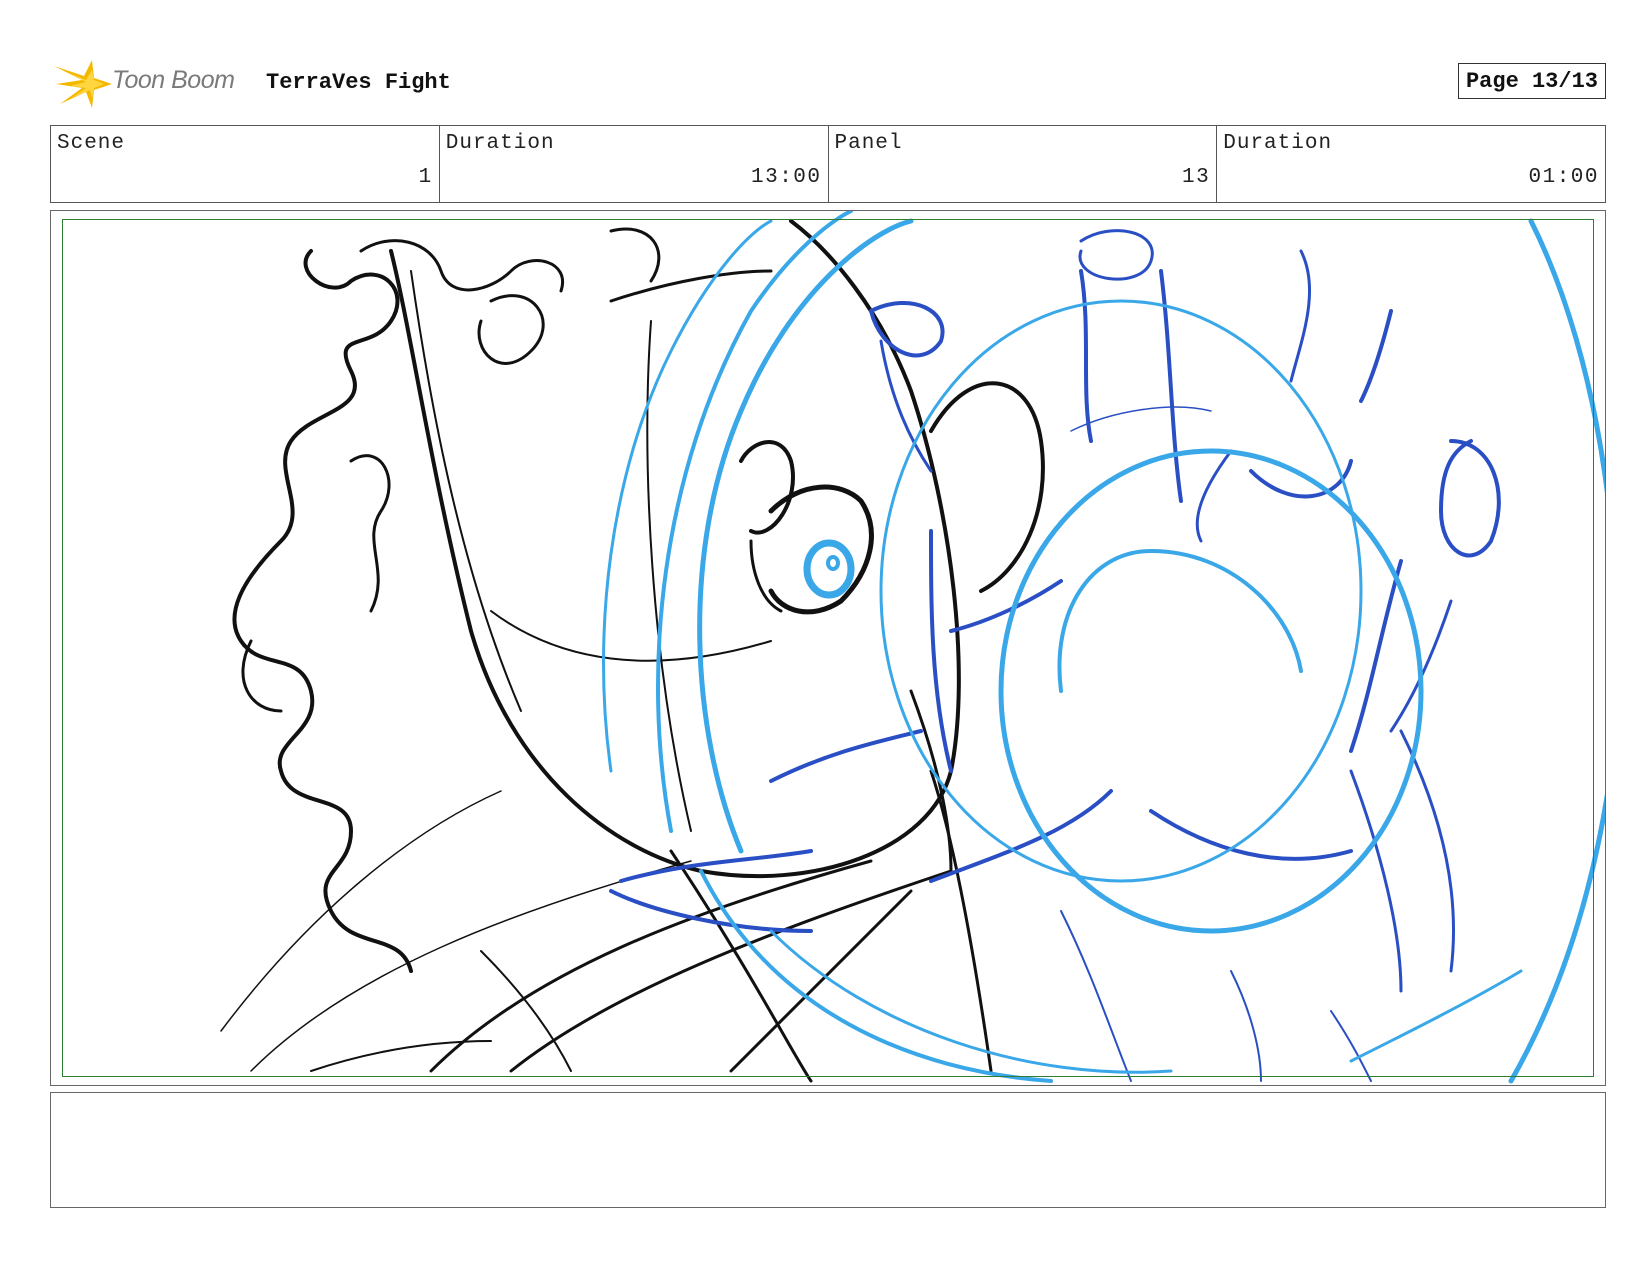 This screenshot has height=1275, width=1650. I want to click on panel-value: 13, so click(1196, 177).